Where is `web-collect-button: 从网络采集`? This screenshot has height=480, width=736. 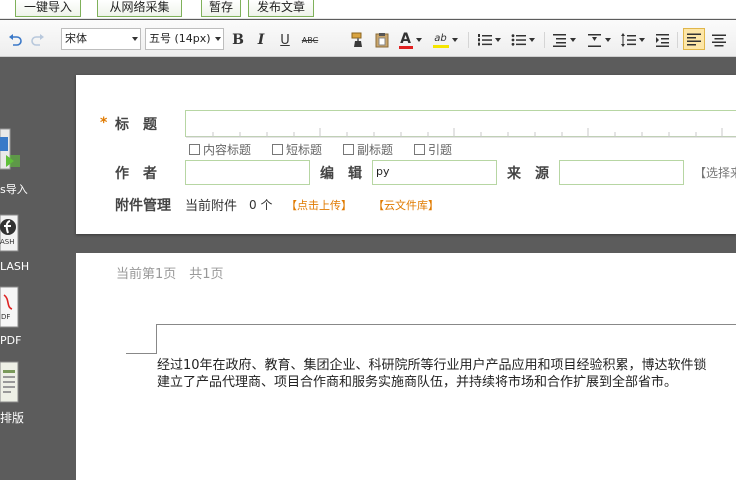
web-collect-button: 从网络采集 is located at coordinates (139, 8).